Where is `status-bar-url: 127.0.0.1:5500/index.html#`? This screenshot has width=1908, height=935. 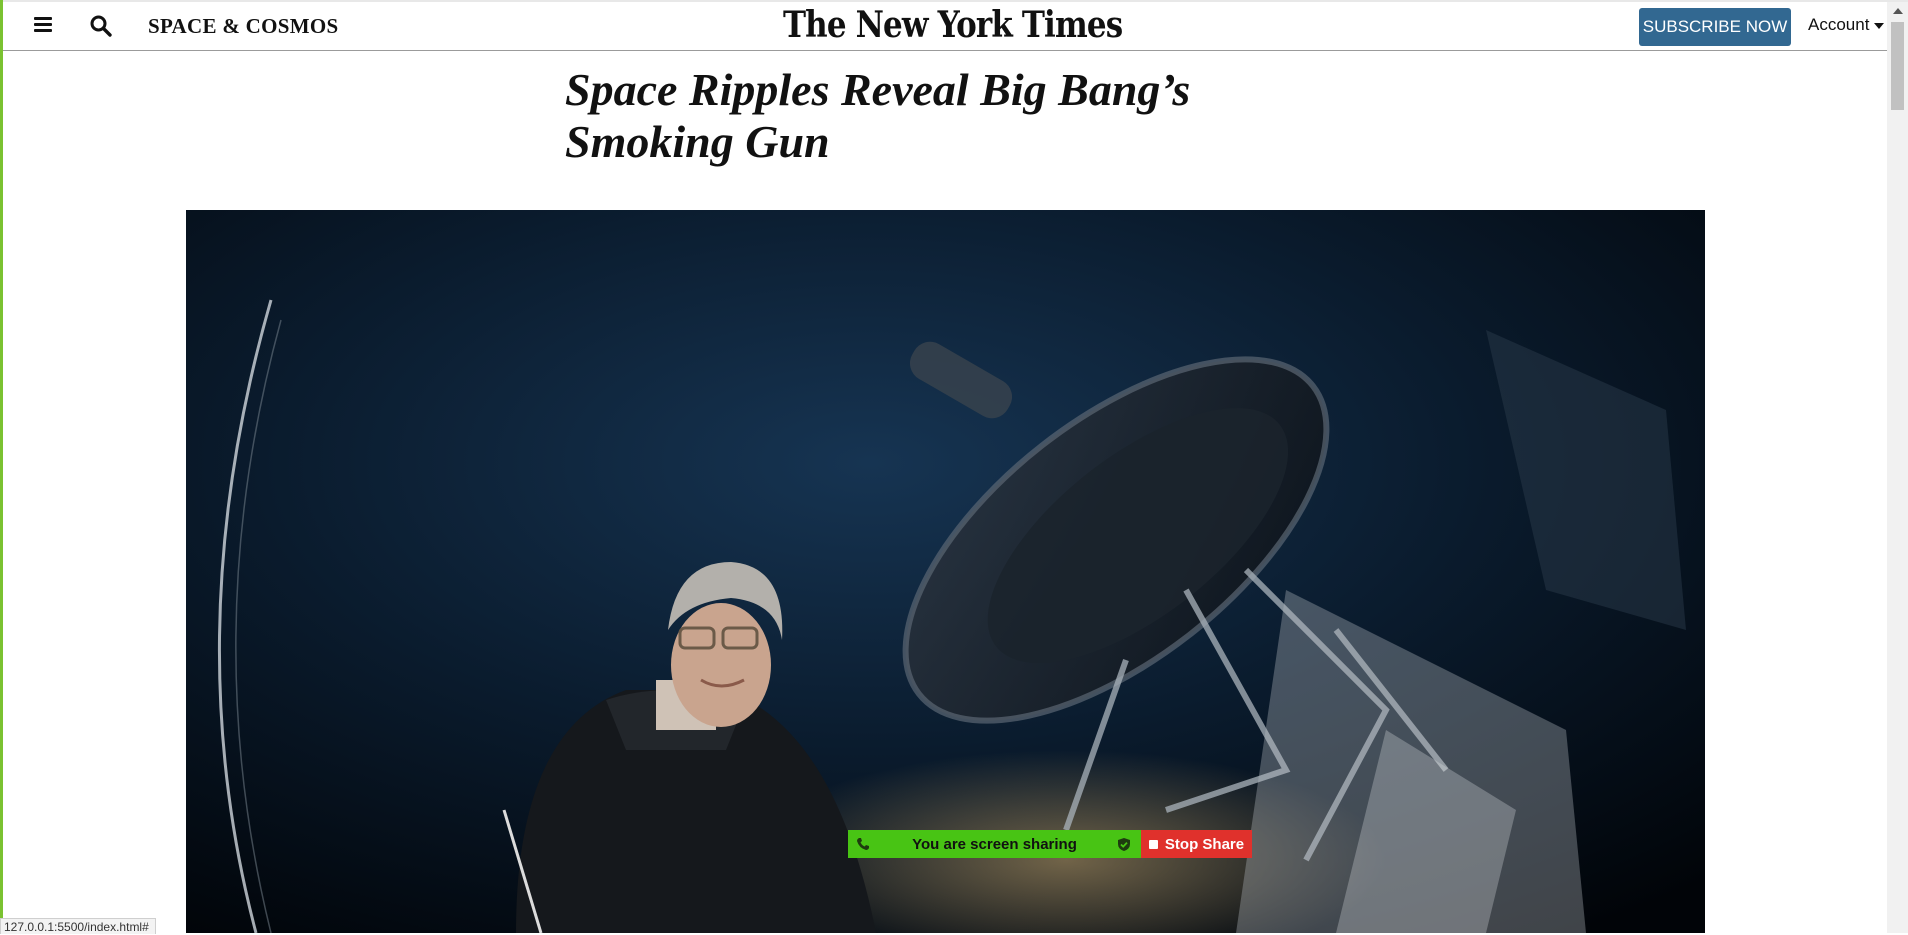 status-bar-url: 127.0.0.1:5500/index.html# is located at coordinates (78, 926).